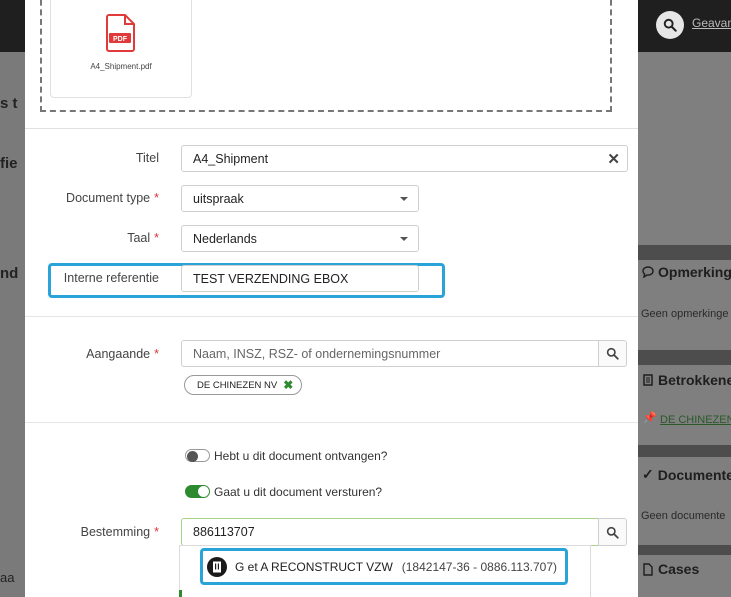 The height and width of the screenshot is (597, 731). Describe the element at coordinates (314, 566) in the screenshot. I see `suggestion-name: G et A RECONSTRUCT VZW` at that location.